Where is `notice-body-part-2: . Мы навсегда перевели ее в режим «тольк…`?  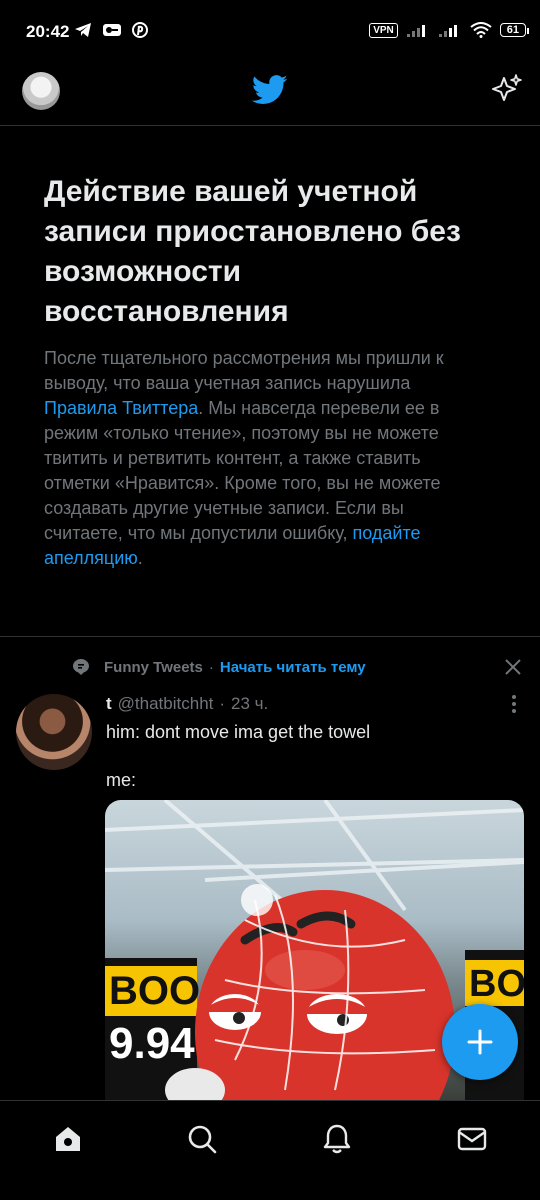 notice-body-part-2: . Мы навсегда перевели ее в режим «тольк… is located at coordinates (242, 470).